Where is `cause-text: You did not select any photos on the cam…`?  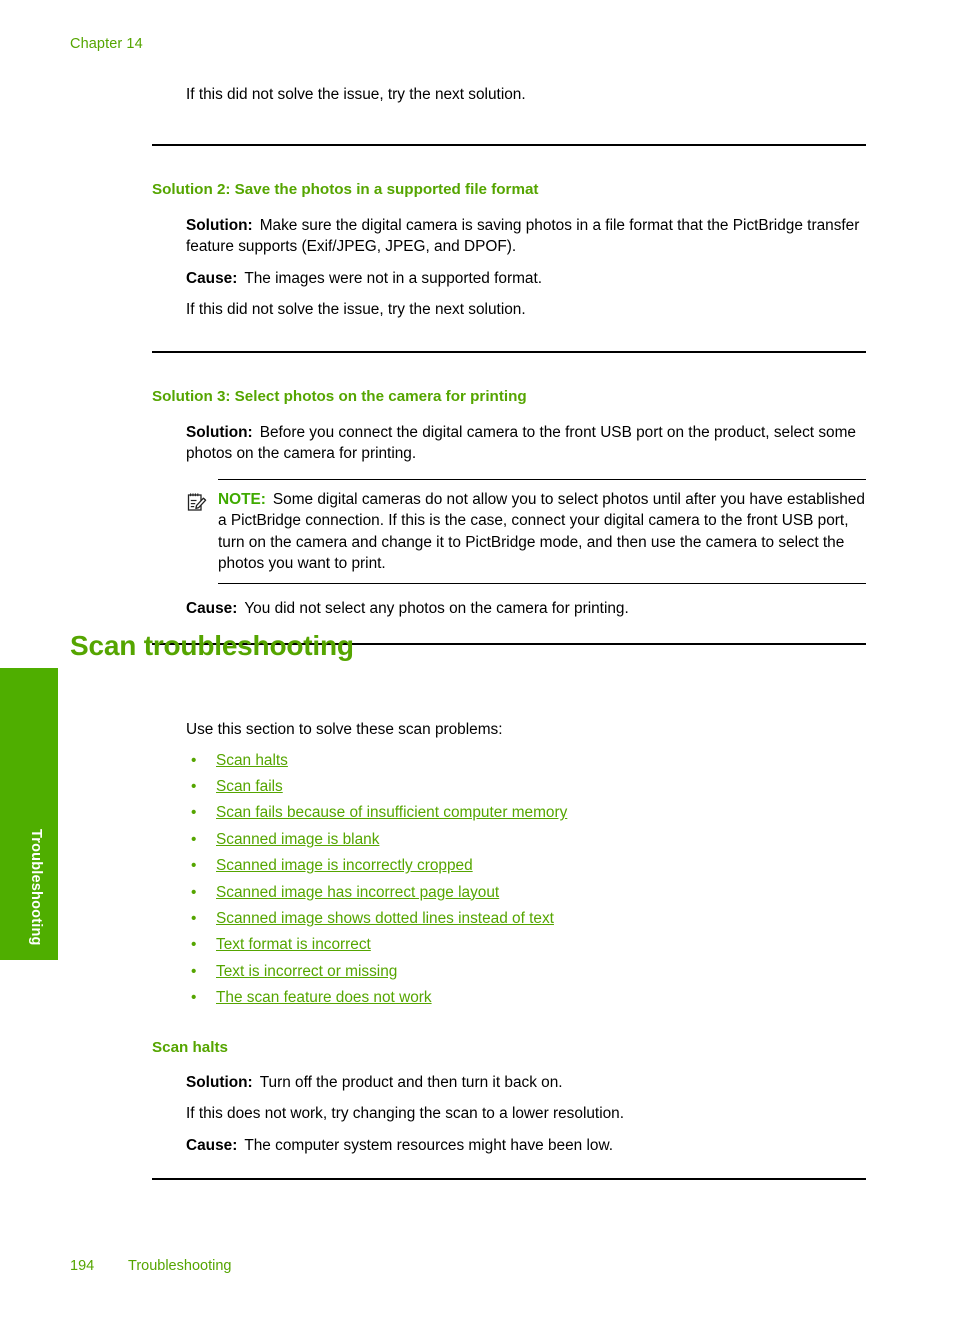 cause-text: You did not select any photos on the cam… is located at coordinates (436, 608).